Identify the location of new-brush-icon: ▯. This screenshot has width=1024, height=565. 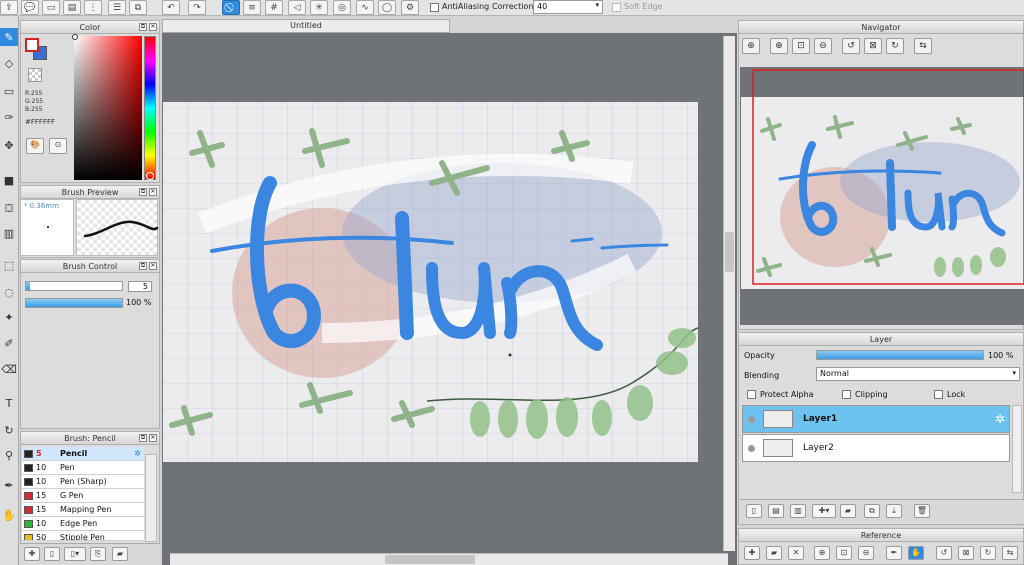
(52, 554).